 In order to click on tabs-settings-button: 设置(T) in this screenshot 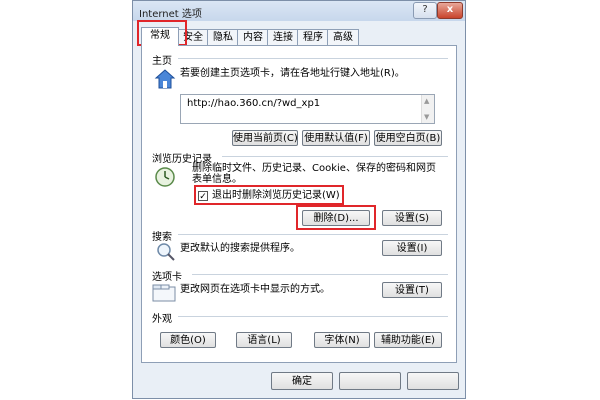, I will do `click(412, 290)`.